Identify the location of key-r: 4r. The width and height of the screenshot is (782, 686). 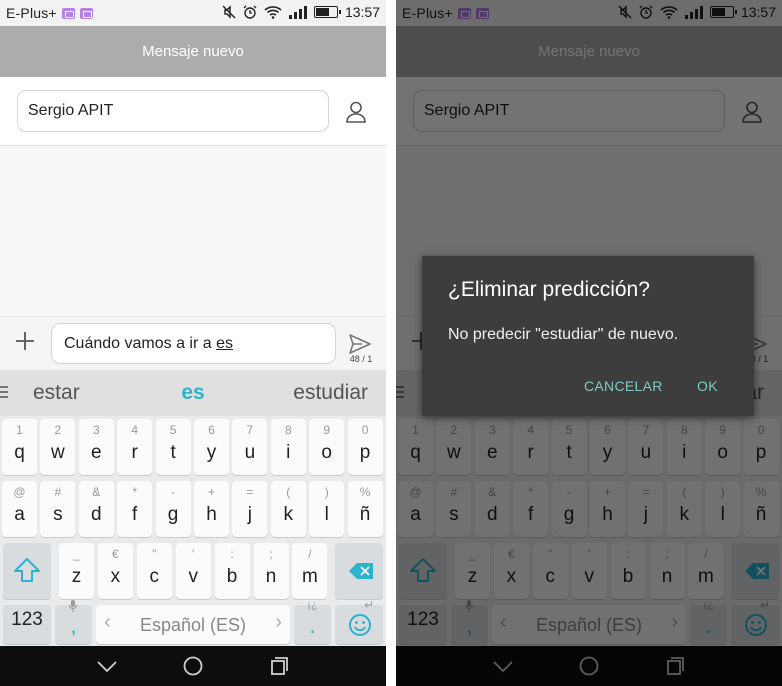
(135, 447).